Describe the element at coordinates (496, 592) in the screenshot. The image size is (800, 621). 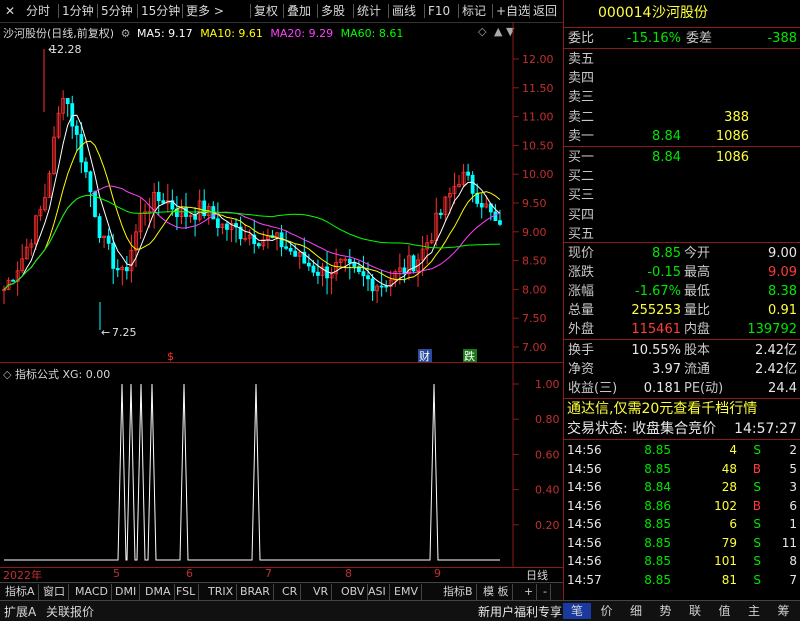
I see `tab-14: 模 板` at that location.